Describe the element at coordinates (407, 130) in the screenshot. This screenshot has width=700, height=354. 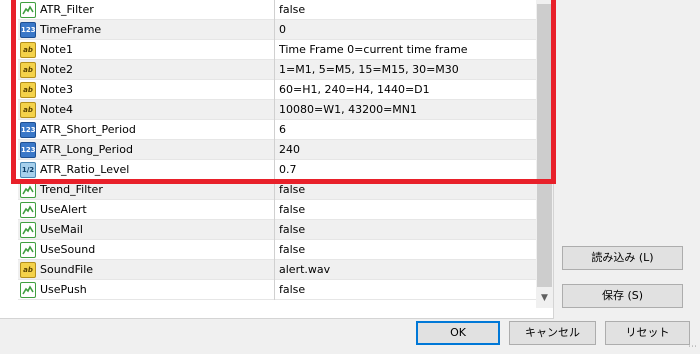
I see `parameter-value: 6` at that location.